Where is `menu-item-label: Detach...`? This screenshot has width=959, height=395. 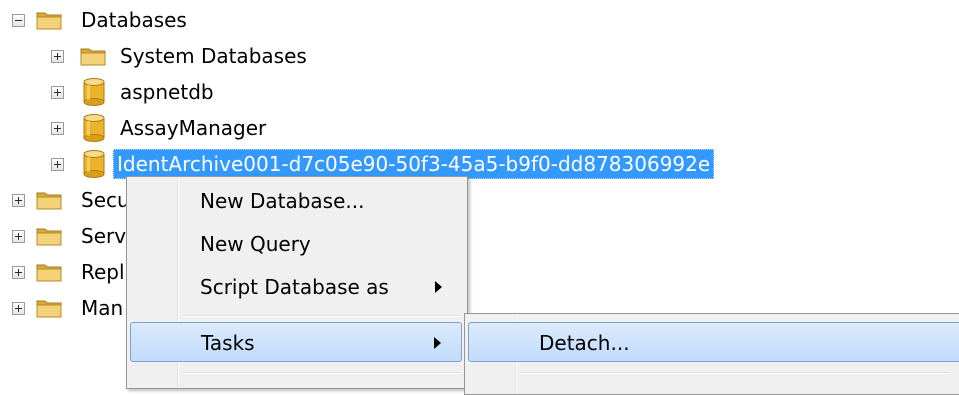
menu-item-label: Detach... is located at coordinates (584, 343).